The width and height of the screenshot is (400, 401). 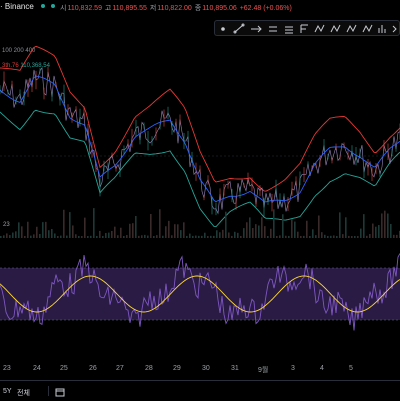 I want to click on x-tick: 25, so click(x=64, y=368).